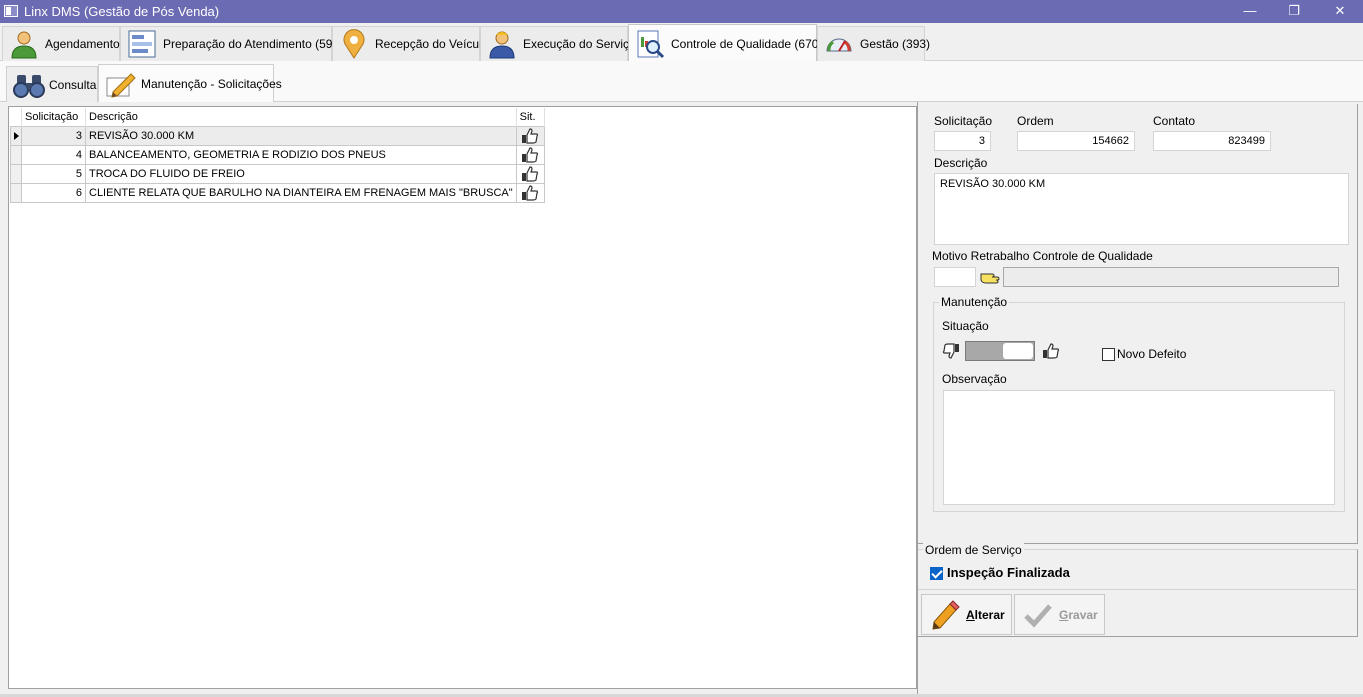  I want to click on cell-descricao: TROCA DO FLUIDO DE FREIO, so click(301, 173).